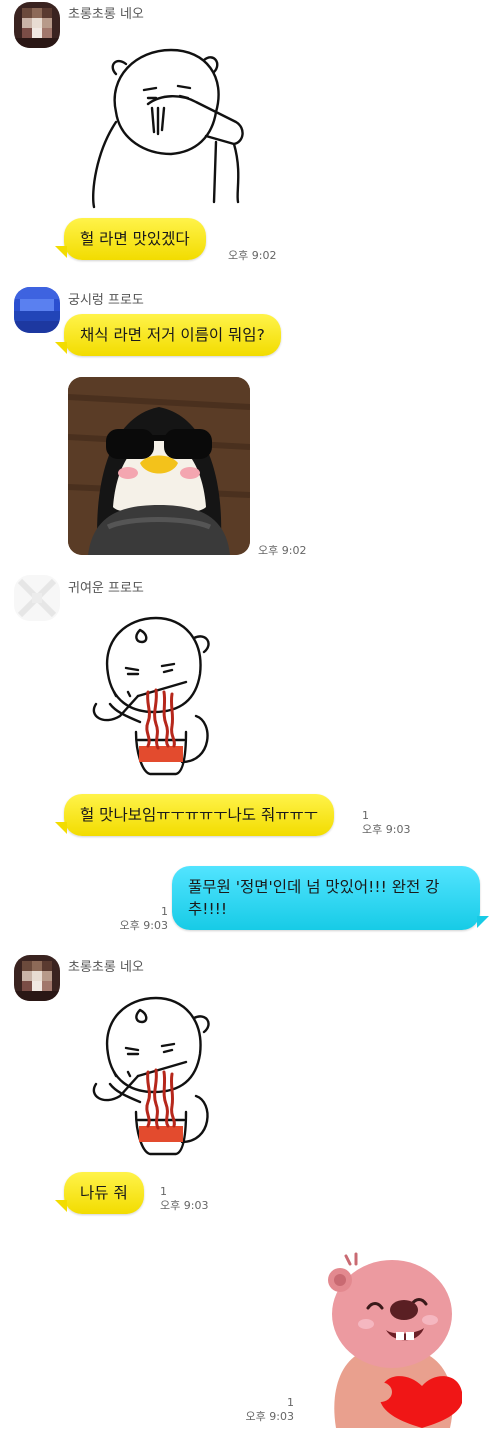 This screenshot has width=494, height=1440. I want to click on sender-name: 귀여운 프로도, so click(106, 588).